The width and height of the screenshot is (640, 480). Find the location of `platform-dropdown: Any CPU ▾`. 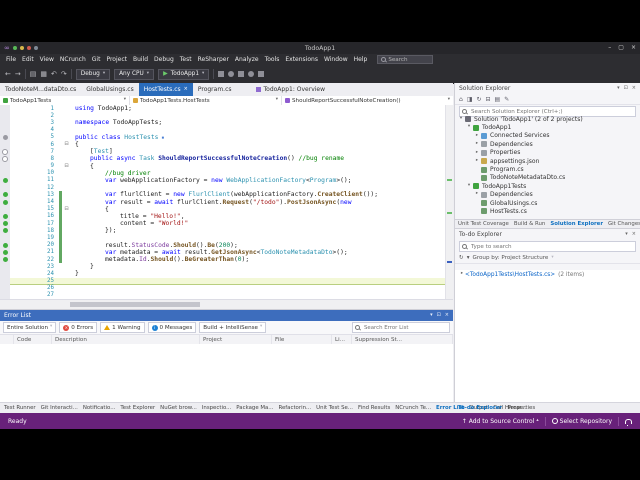

platform-dropdown: Any CPU ▾ is located at coordinates (134, 74).